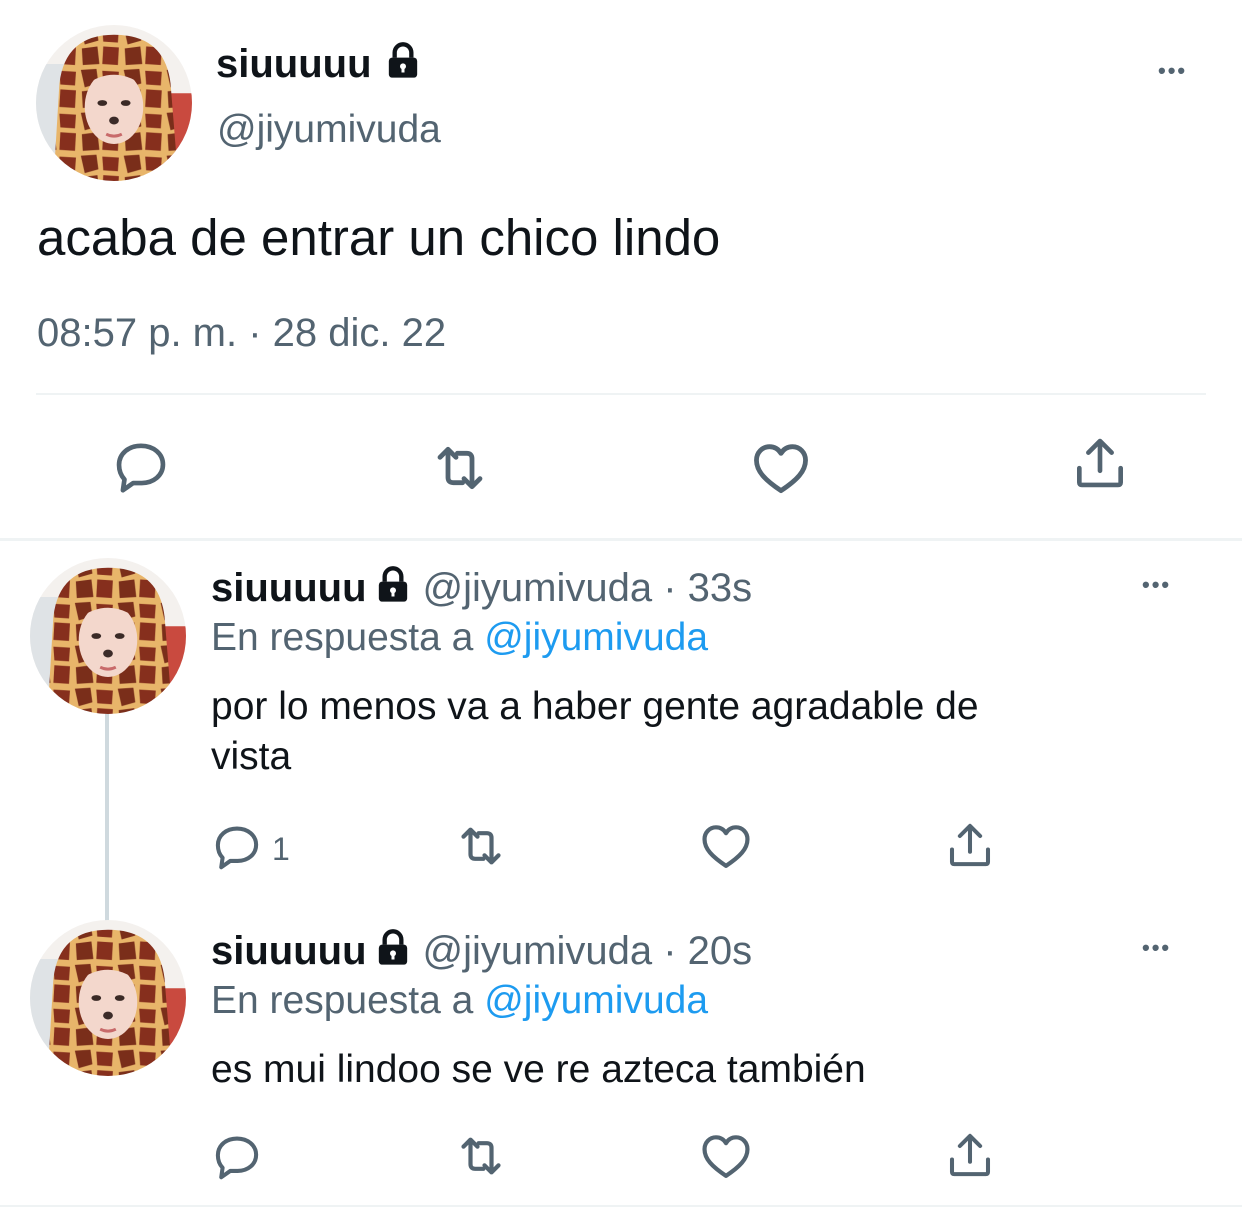 The height and width of the screenshot is (1209, 1242). What do you see at coordinates (621, 539) in the screenshot?
I see `section-divider` at bounding box center [621, 539].